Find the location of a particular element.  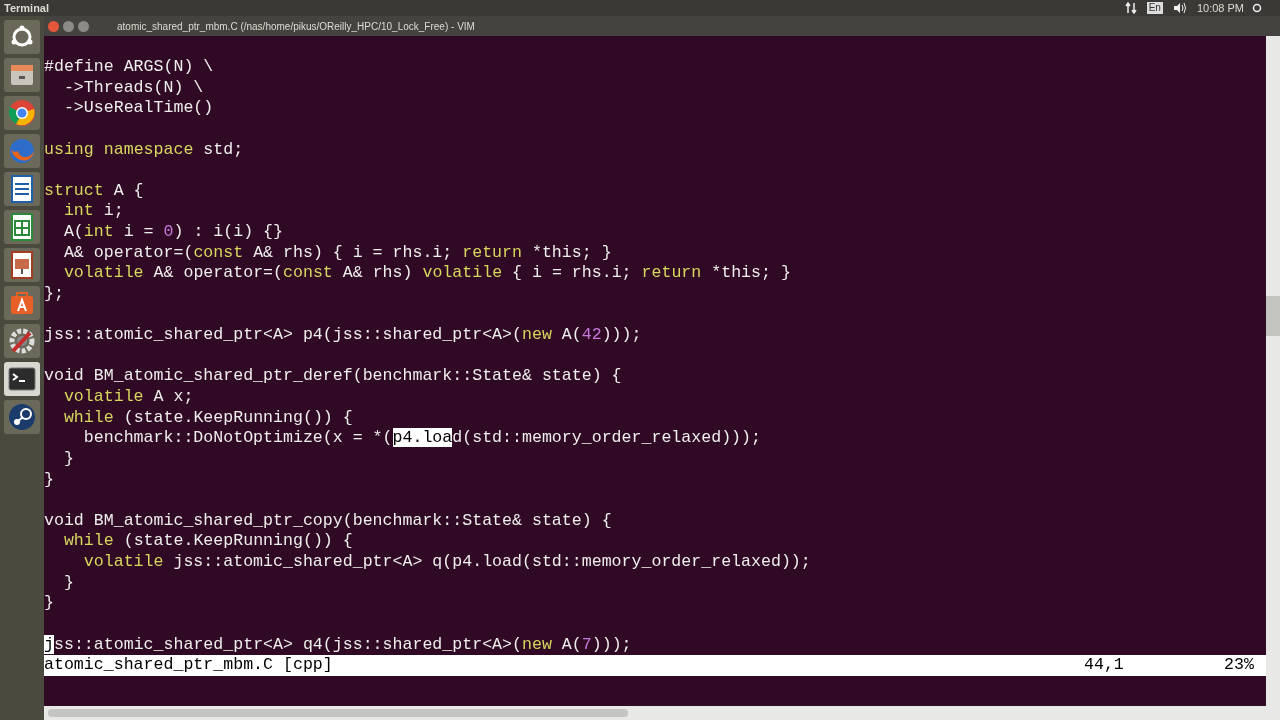

code-line: void BM_atomic_shared_ptr_copy(benchmark::State& state) { is located at coordinates (328, 520).